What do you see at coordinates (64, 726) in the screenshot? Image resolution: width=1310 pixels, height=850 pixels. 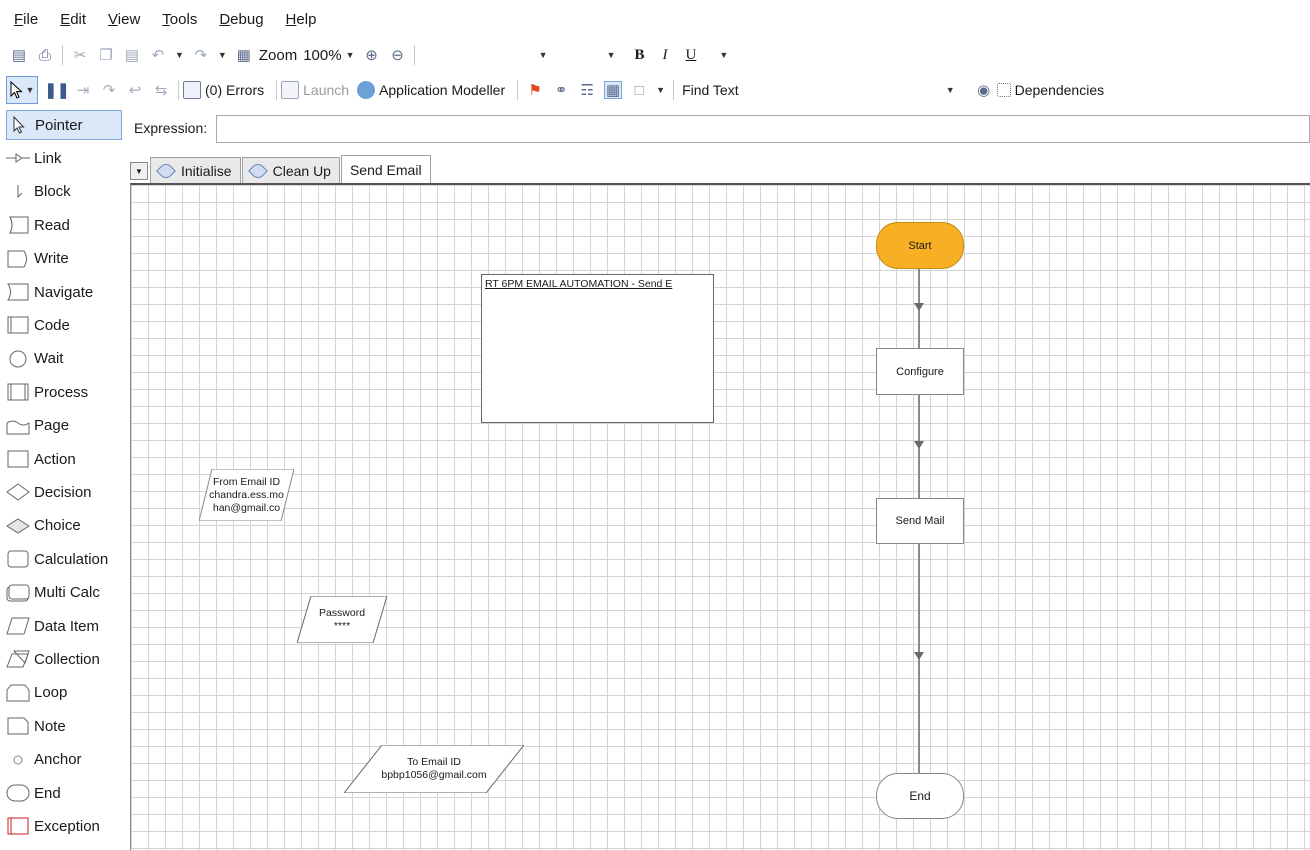 I see `palette-item-note: Note` at bounding box center [64, 726].